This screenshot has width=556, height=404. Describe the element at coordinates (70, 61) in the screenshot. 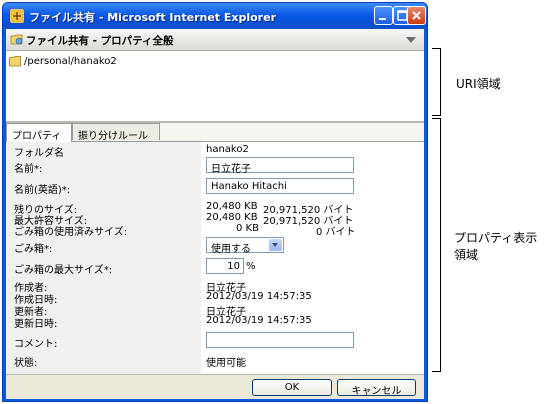

I see `uri-path: /personal/hanako2` at that location.